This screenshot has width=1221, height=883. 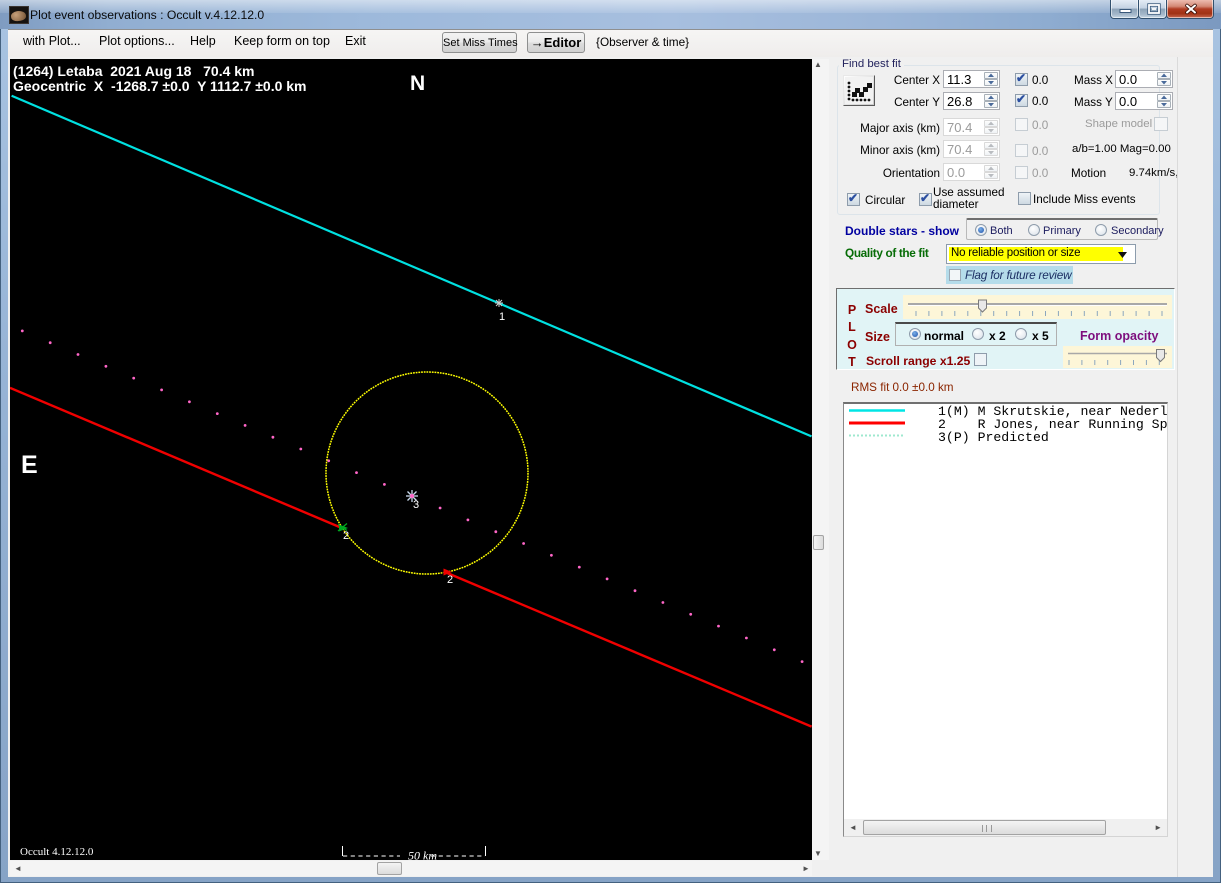 I want to click on svg-text: 3, so click(x=416, y=505).